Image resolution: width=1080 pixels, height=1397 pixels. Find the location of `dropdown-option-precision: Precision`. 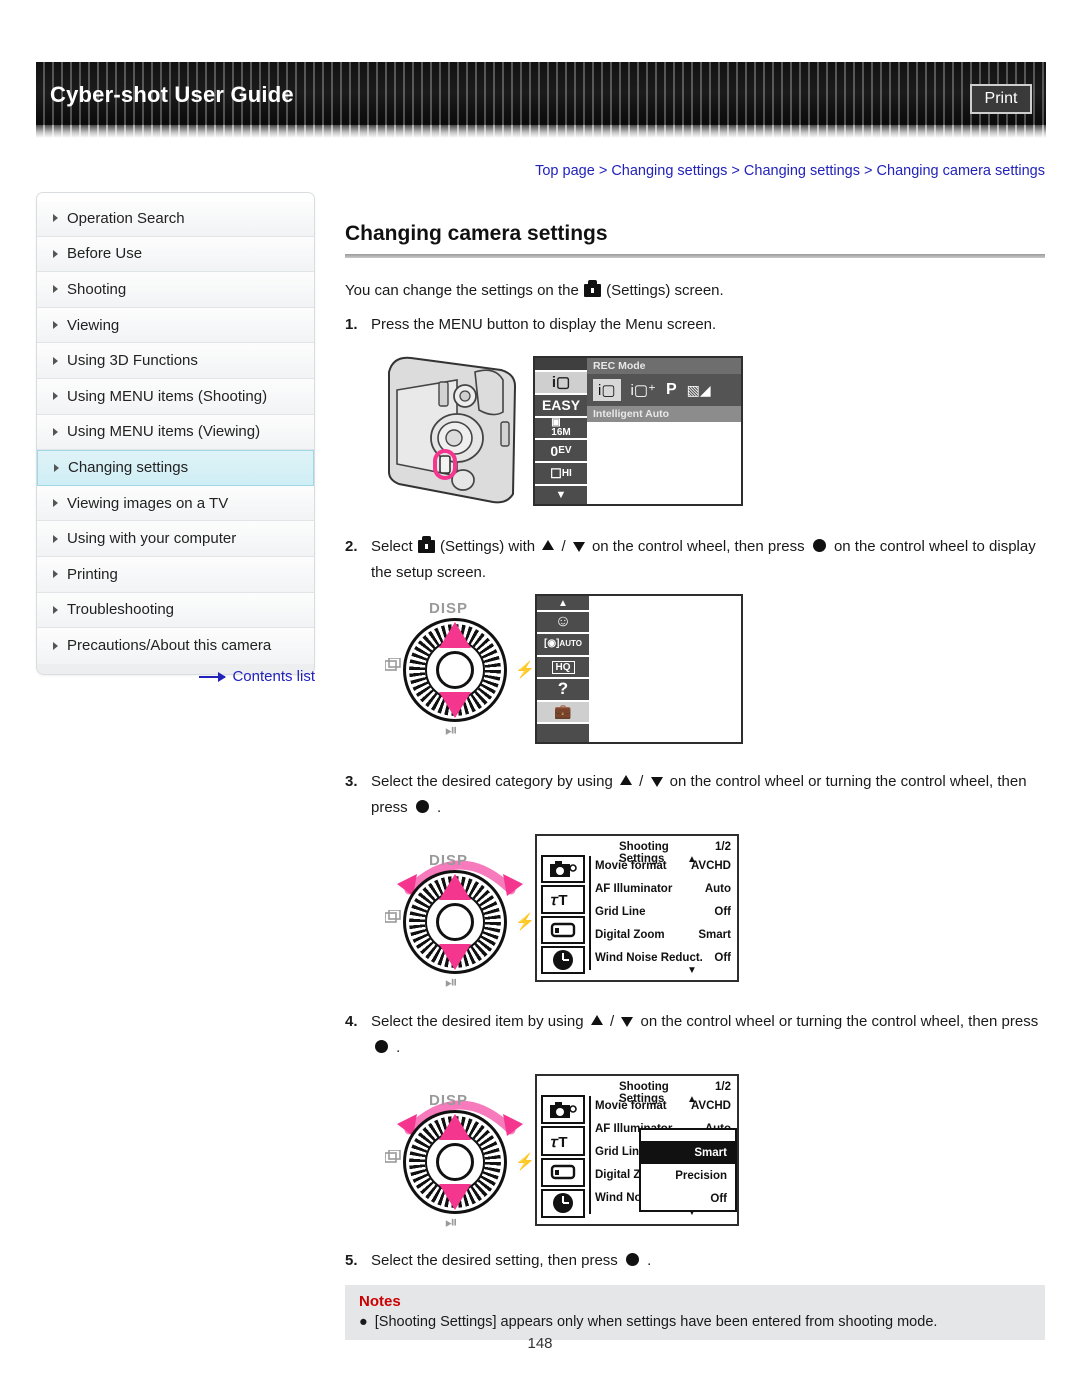

dropdown-option-precision: Precision is located at coordinates (688, 1175).